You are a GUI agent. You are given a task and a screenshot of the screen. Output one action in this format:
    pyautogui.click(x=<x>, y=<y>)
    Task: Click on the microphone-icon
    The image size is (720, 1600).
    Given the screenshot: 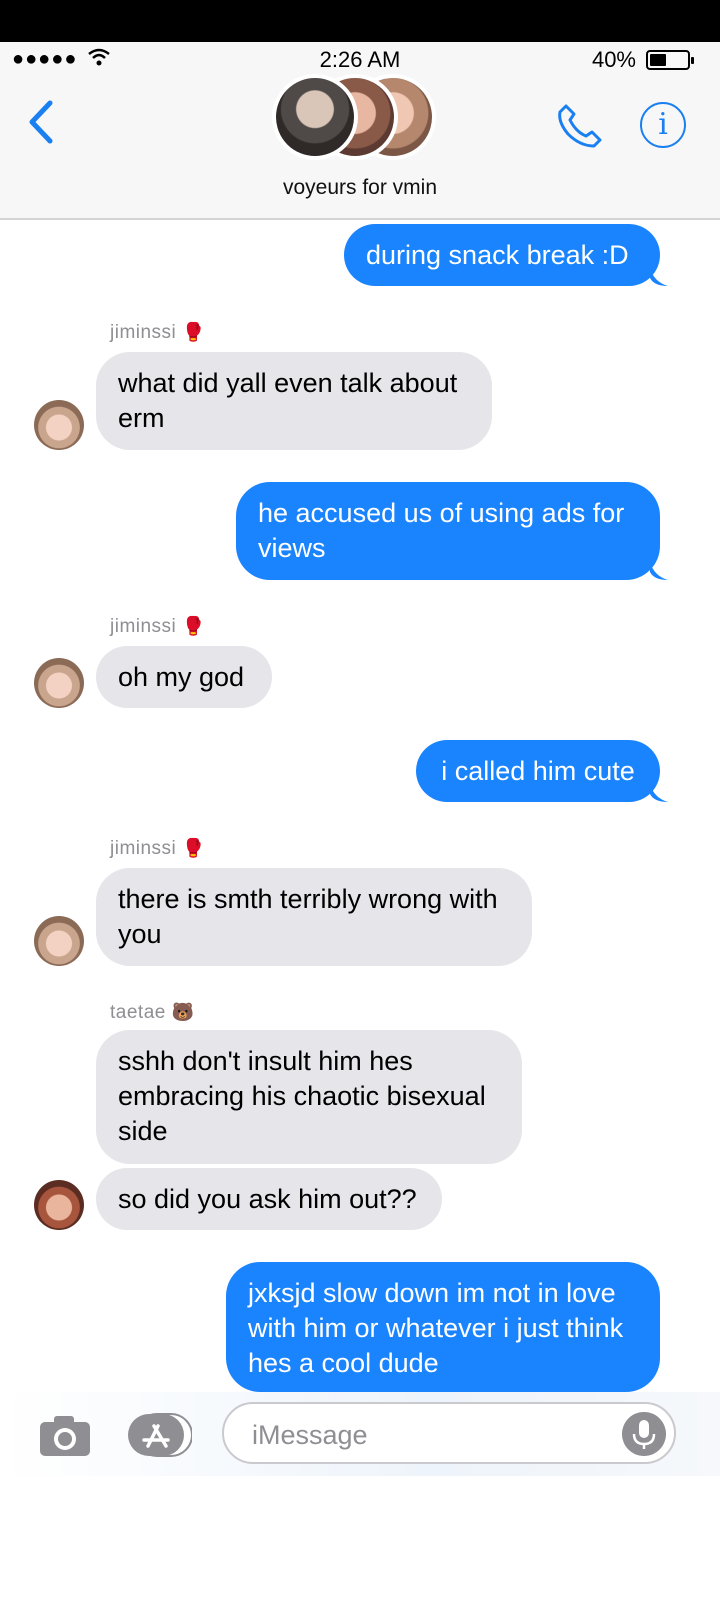 What is the action you would take?
    pyautogui.click(x=644, y=1434)
    